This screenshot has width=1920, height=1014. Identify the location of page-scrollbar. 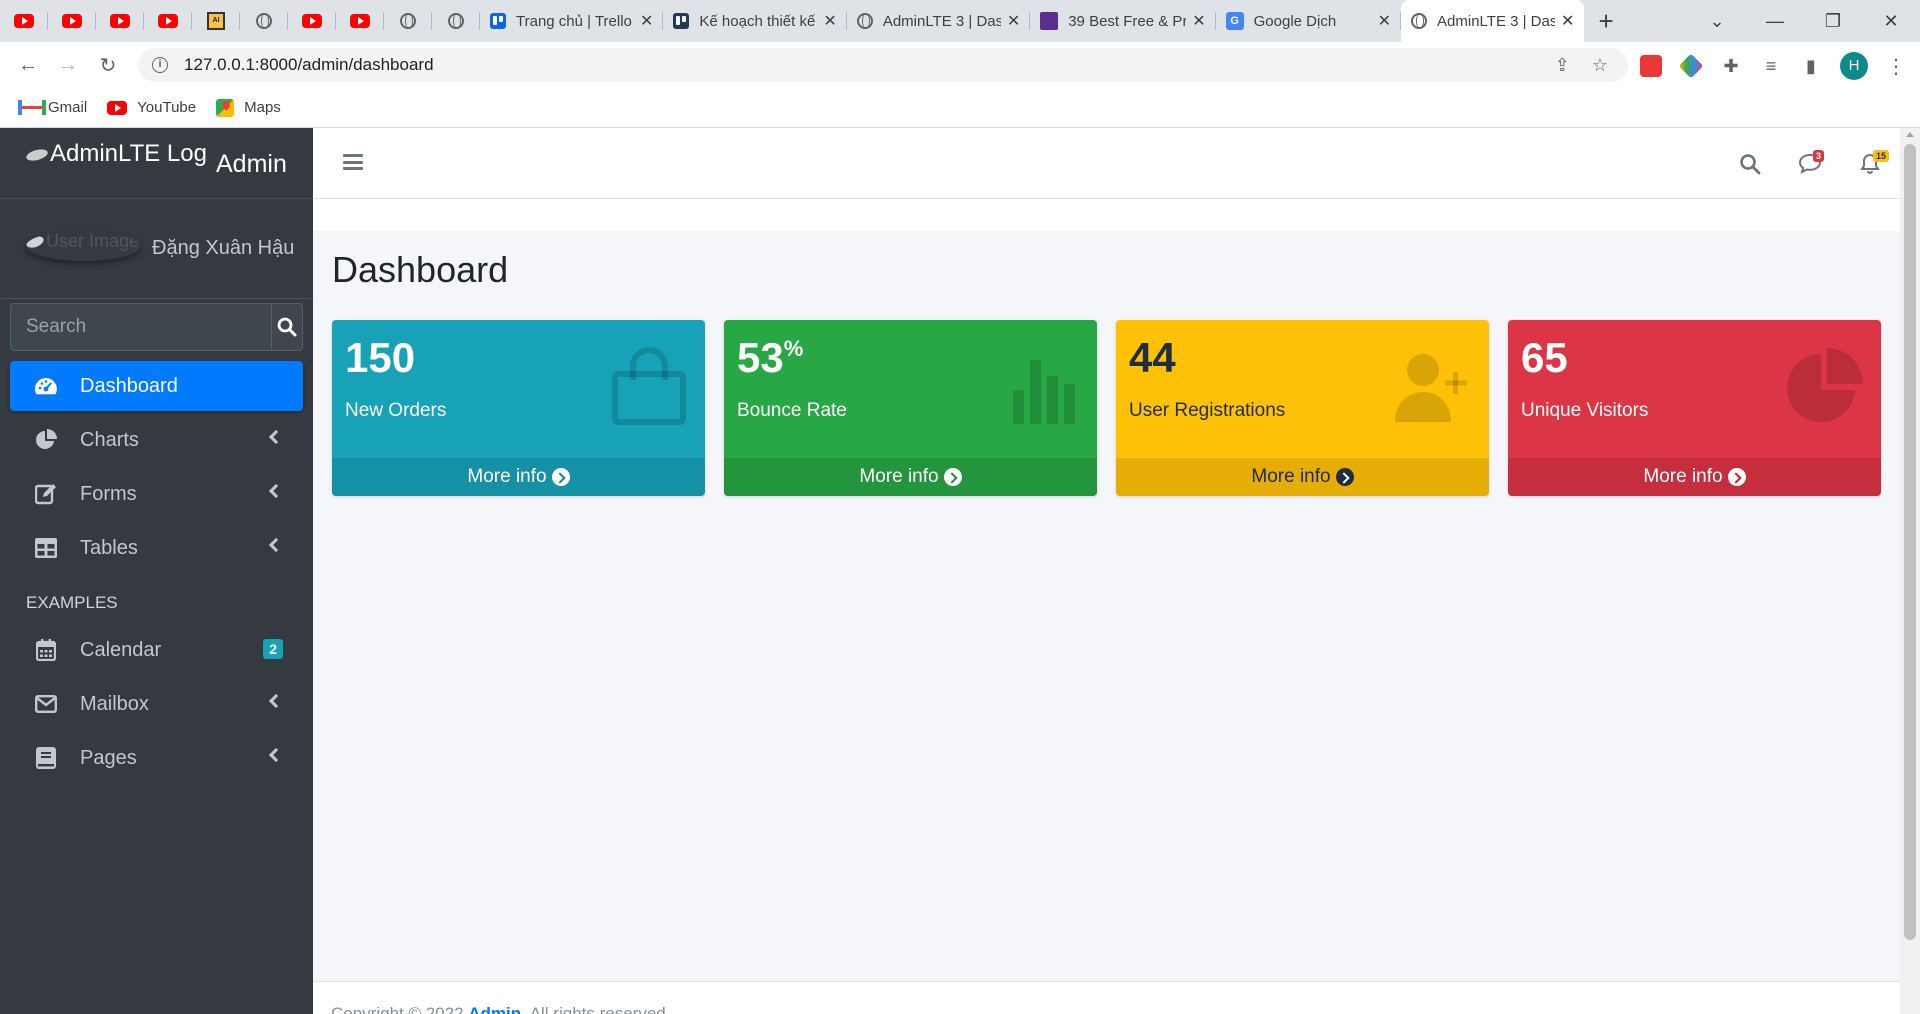
(1910, 571).